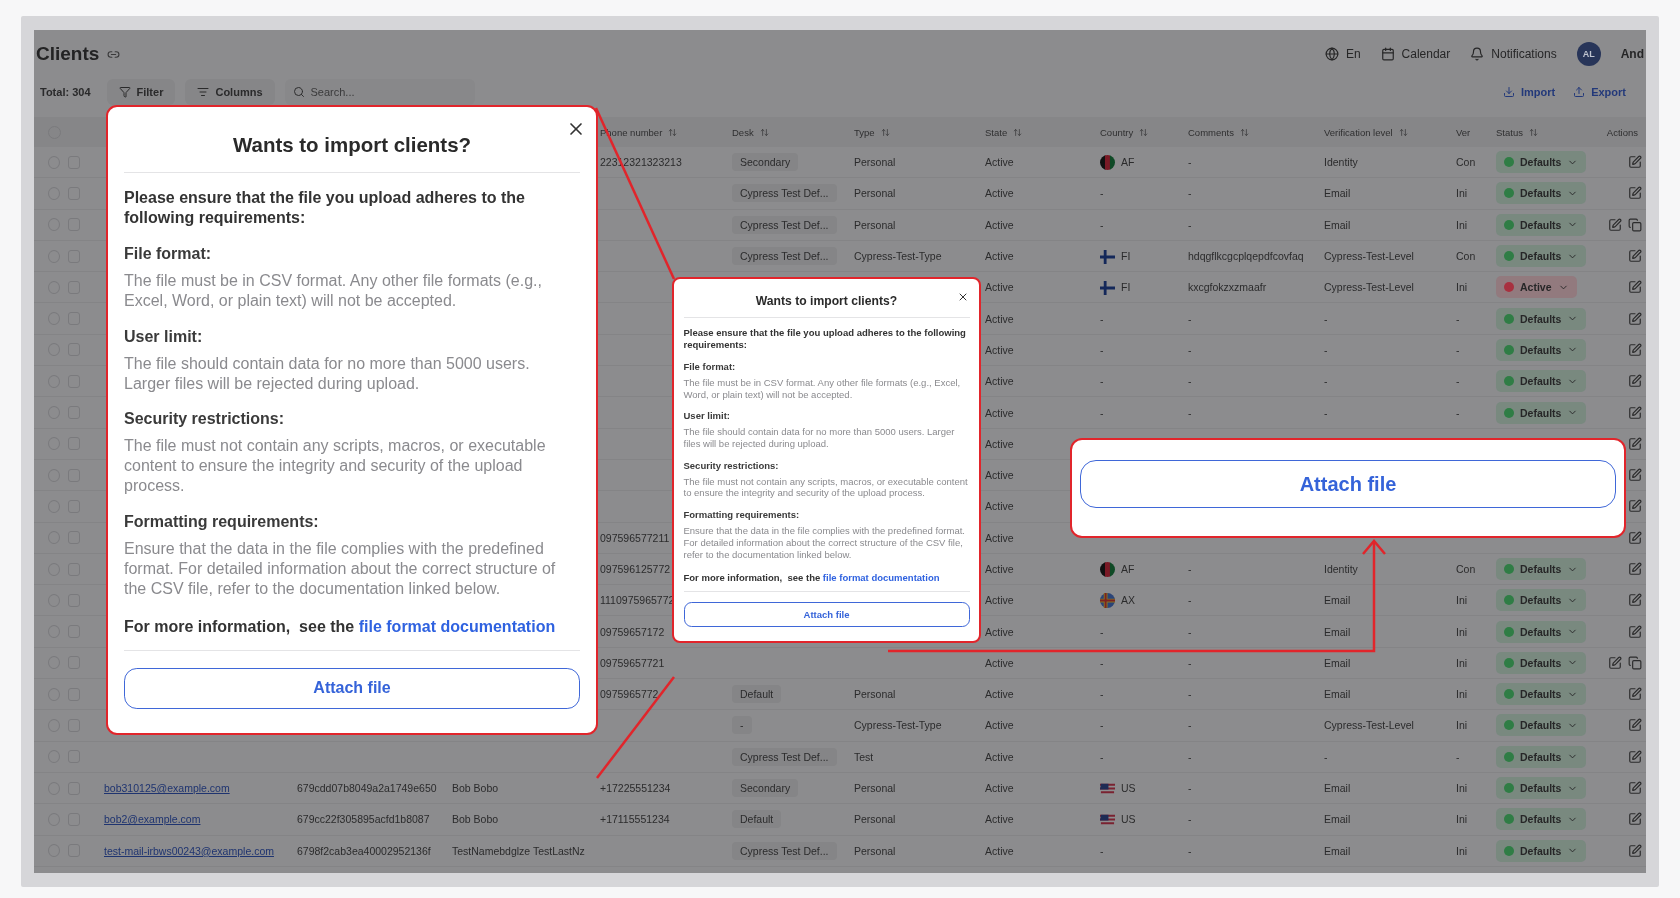  Describe the element at coordinates (141, 92) in the screenshot. I see `toolbar-button: Filter` at that location.